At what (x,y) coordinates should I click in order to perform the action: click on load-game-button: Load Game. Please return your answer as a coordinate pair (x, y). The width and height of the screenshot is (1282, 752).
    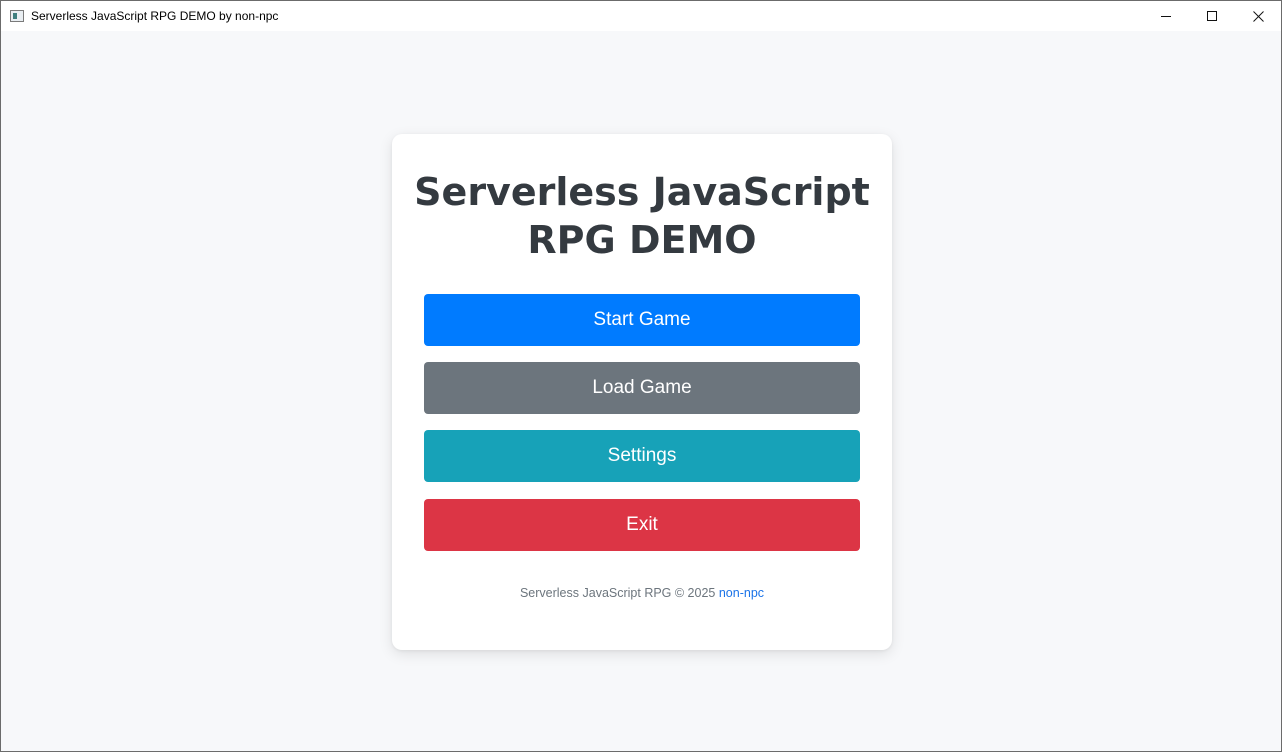
    Looking at the image, I should click on (642, 388).